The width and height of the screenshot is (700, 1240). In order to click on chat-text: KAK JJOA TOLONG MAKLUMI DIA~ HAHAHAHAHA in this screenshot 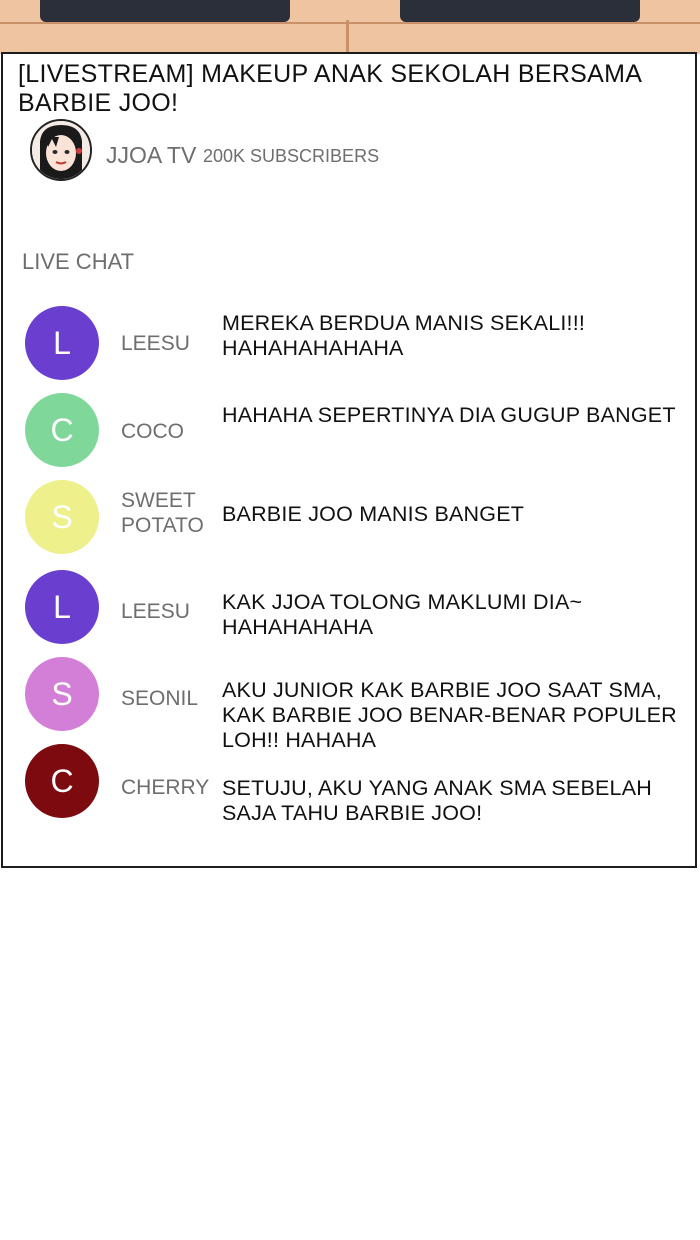, I will do `click(402, 614)`.